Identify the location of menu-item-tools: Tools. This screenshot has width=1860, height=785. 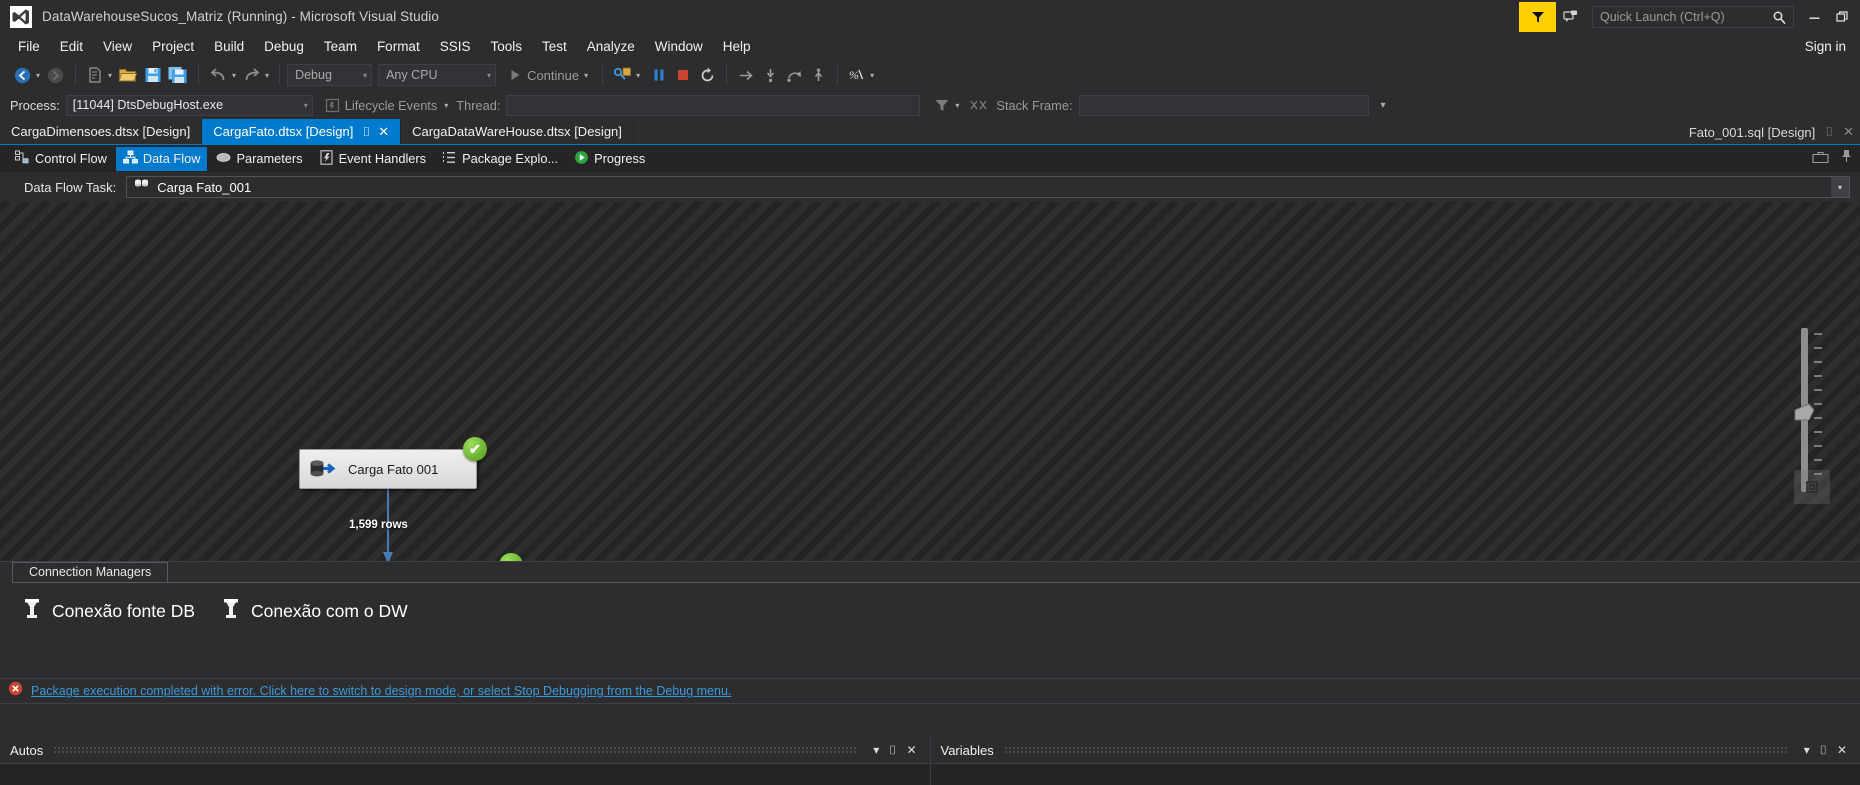
(506, 46).